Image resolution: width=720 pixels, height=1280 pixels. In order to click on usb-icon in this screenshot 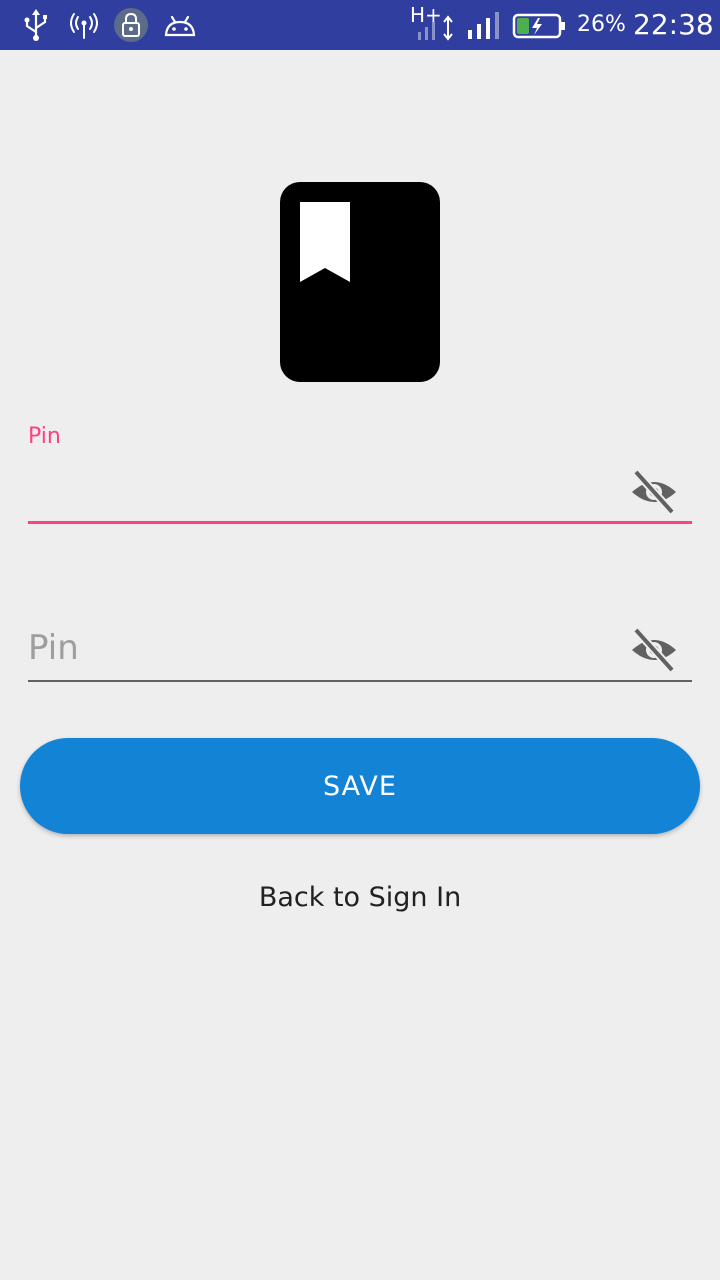, I will do `click(35, 25)`.